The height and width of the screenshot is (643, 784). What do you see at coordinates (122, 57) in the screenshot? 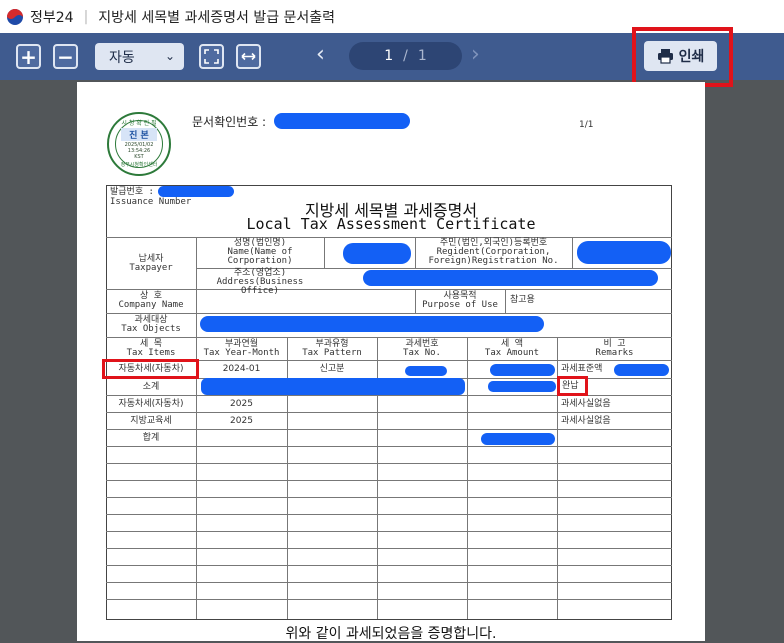
I see `zoom-value: 자동` at bounding box center [122, 57].